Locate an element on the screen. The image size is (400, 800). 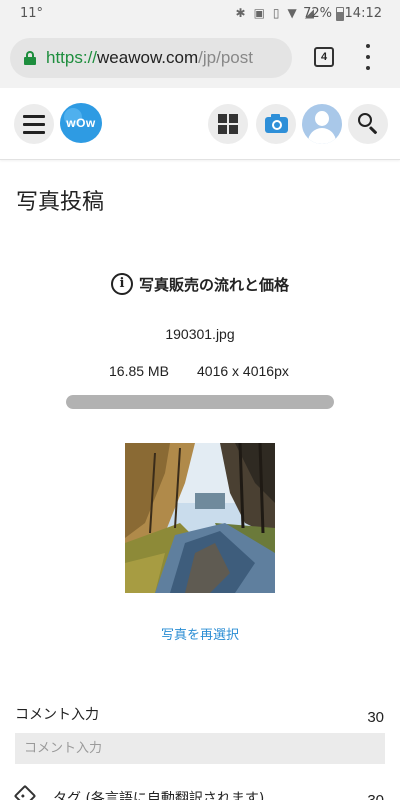
avatar is located at coordinates (322, 124).